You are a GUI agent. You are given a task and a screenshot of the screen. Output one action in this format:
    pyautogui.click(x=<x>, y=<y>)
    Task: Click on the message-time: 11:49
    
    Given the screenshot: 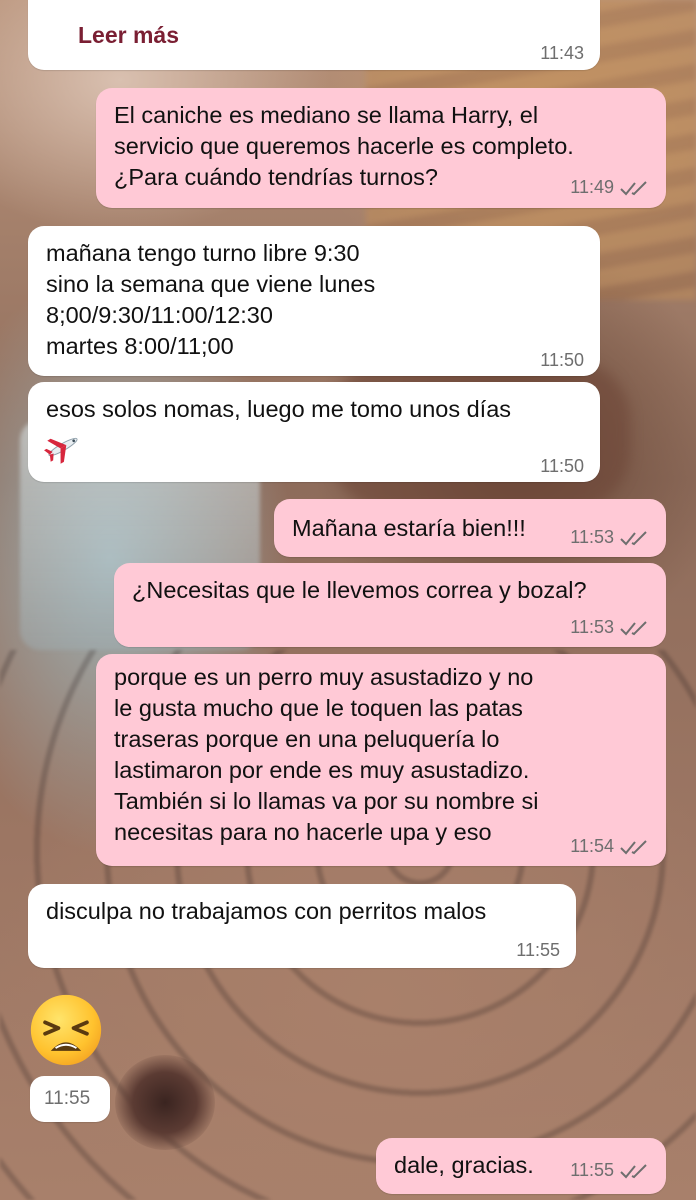 What is the action you would take?
    pyautogui.click(x=610, y=187)
    